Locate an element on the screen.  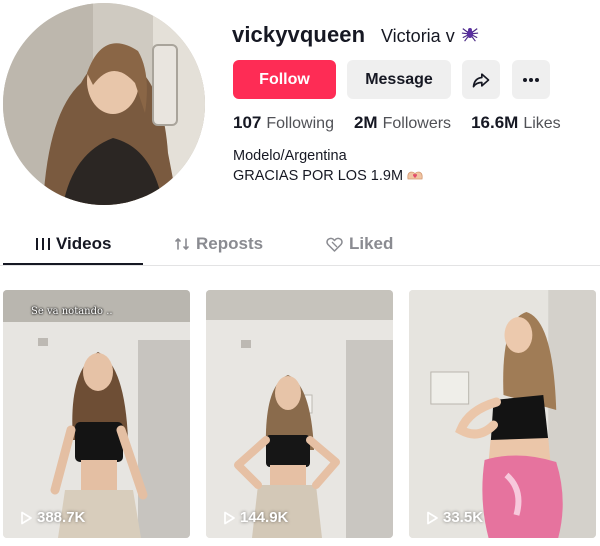
profile-tabs: Videos Reposts Liked is located at coordinates (300, 248).